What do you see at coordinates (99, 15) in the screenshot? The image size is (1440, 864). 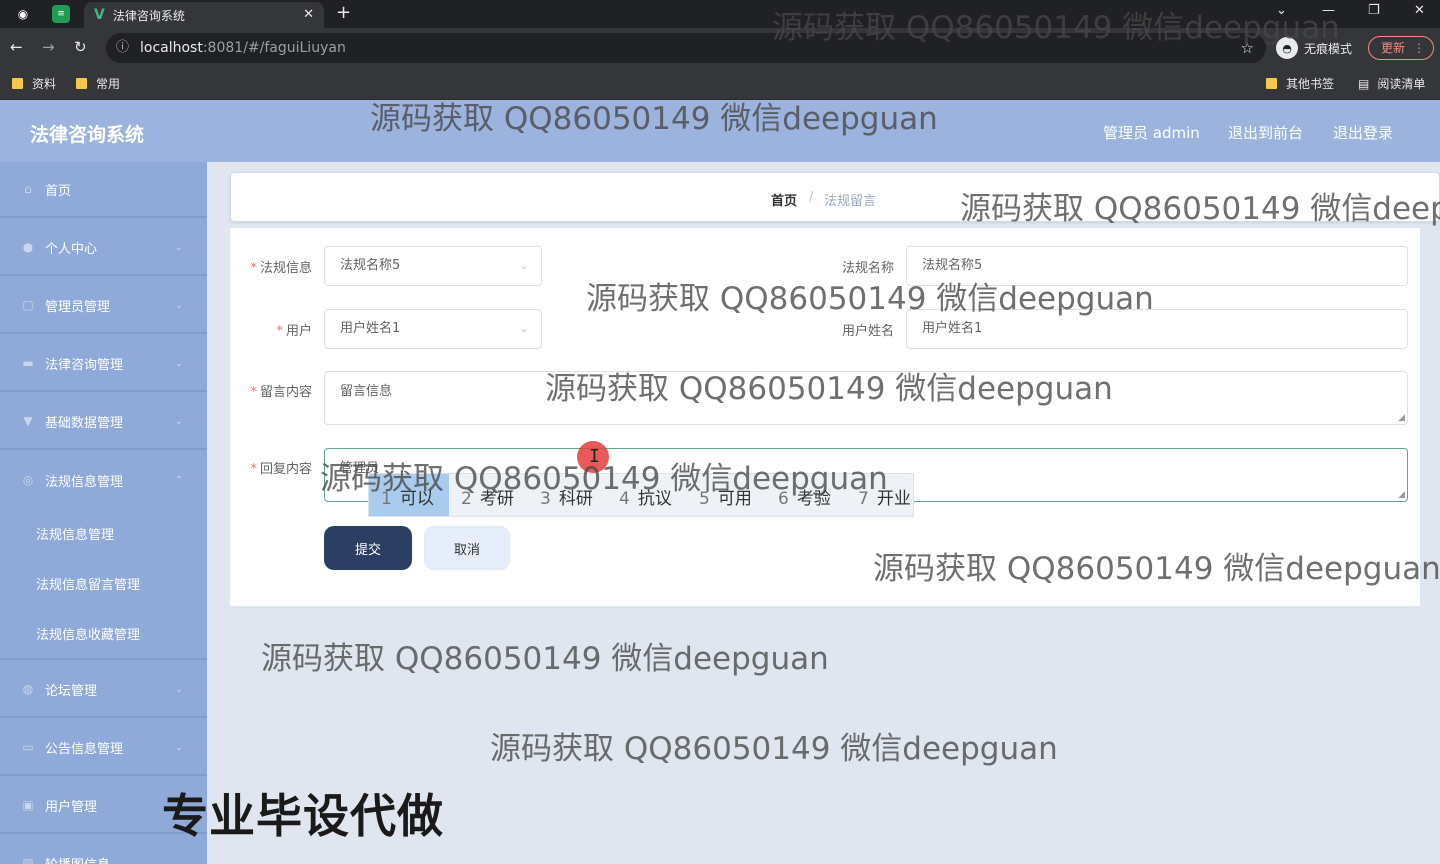 I see `vue-icon: V` at bounding box center [99, 15].